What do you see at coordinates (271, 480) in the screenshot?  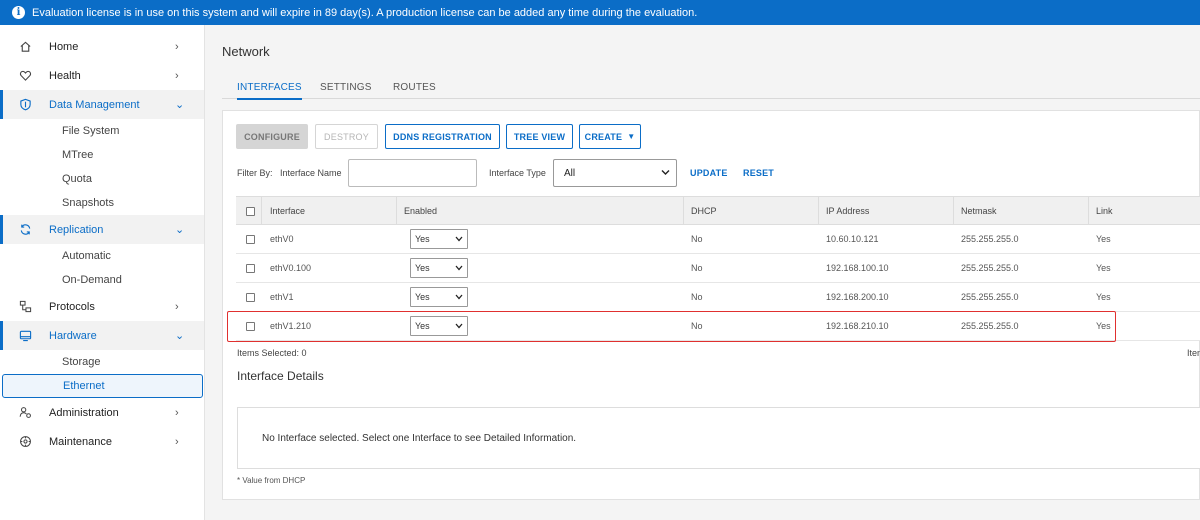 I see `dhcp-footnote: * Value from DHCP` at bounding box center [271, 480].